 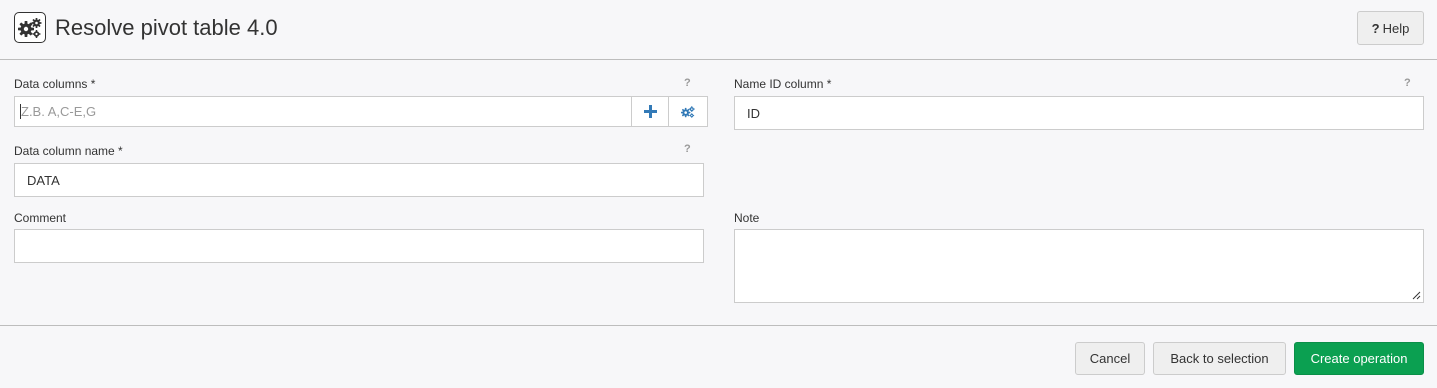 I want to click on plus-icon, so click(x=650, y=111).